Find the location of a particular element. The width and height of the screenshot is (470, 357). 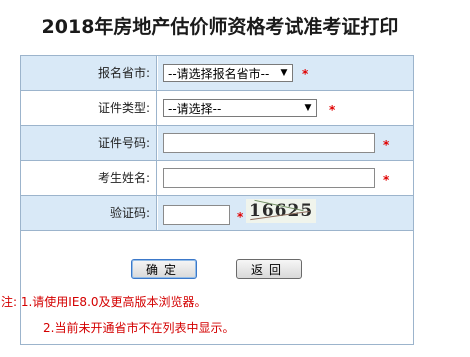

id-type-select-value: --请选择-- is located at coordinates (195, 109).